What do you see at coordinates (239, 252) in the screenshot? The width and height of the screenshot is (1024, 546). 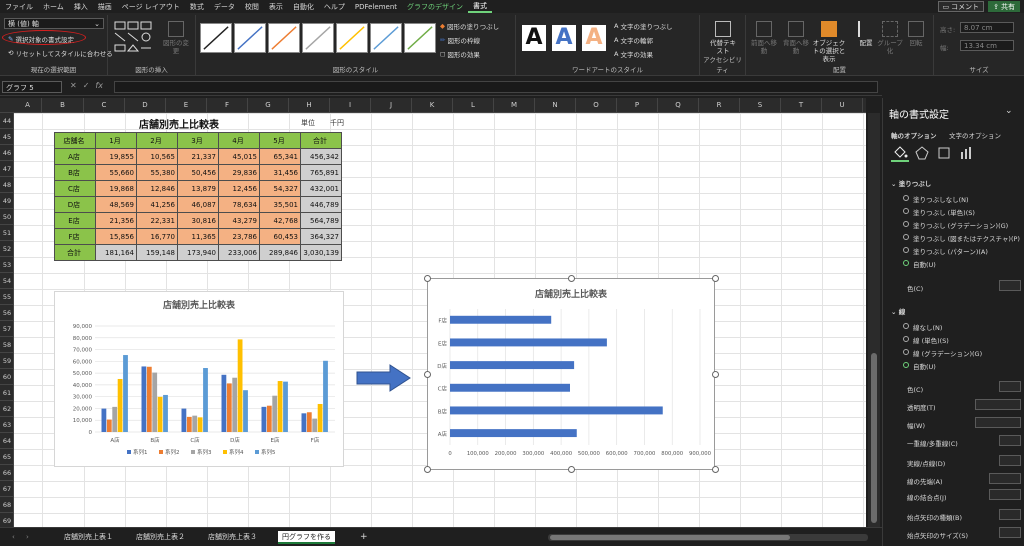 I see `table-cell: 233,006` at bounding box center [239, 252].